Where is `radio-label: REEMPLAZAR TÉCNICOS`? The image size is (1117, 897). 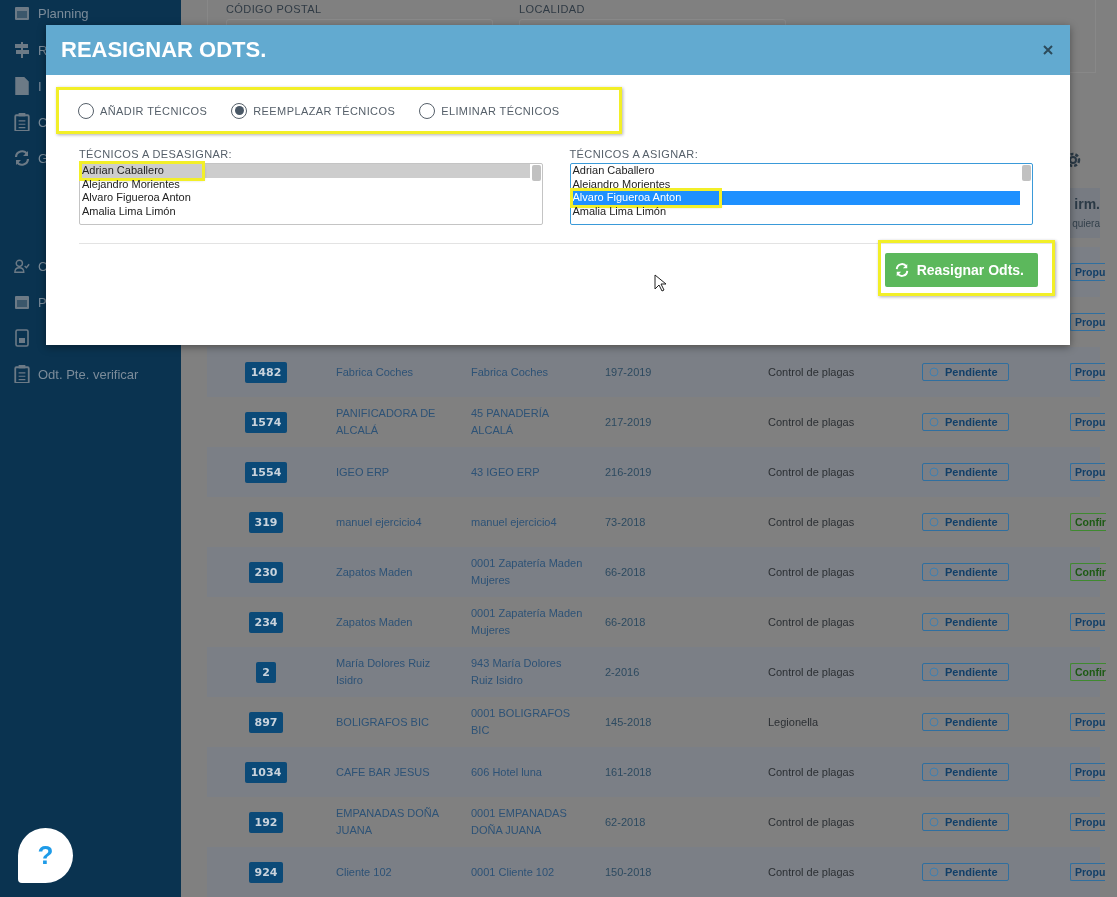
radio-label: REEMPLAZAR TÉCNICOS is located at coordinates (324, 110).